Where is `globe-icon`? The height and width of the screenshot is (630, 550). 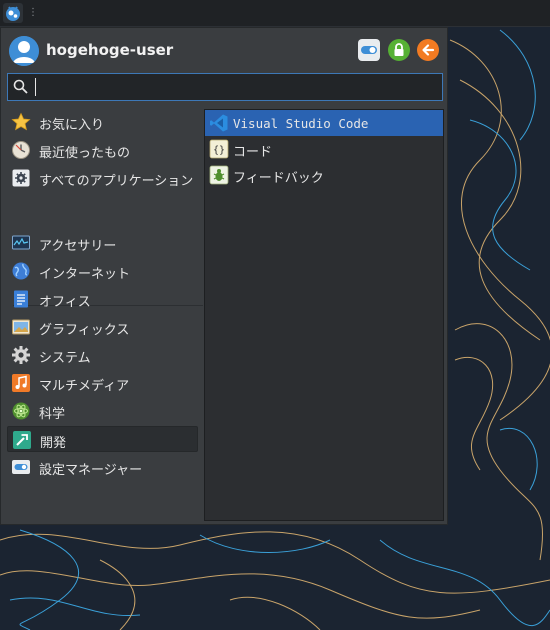 globe-icon is located at coordinates (21, 271).